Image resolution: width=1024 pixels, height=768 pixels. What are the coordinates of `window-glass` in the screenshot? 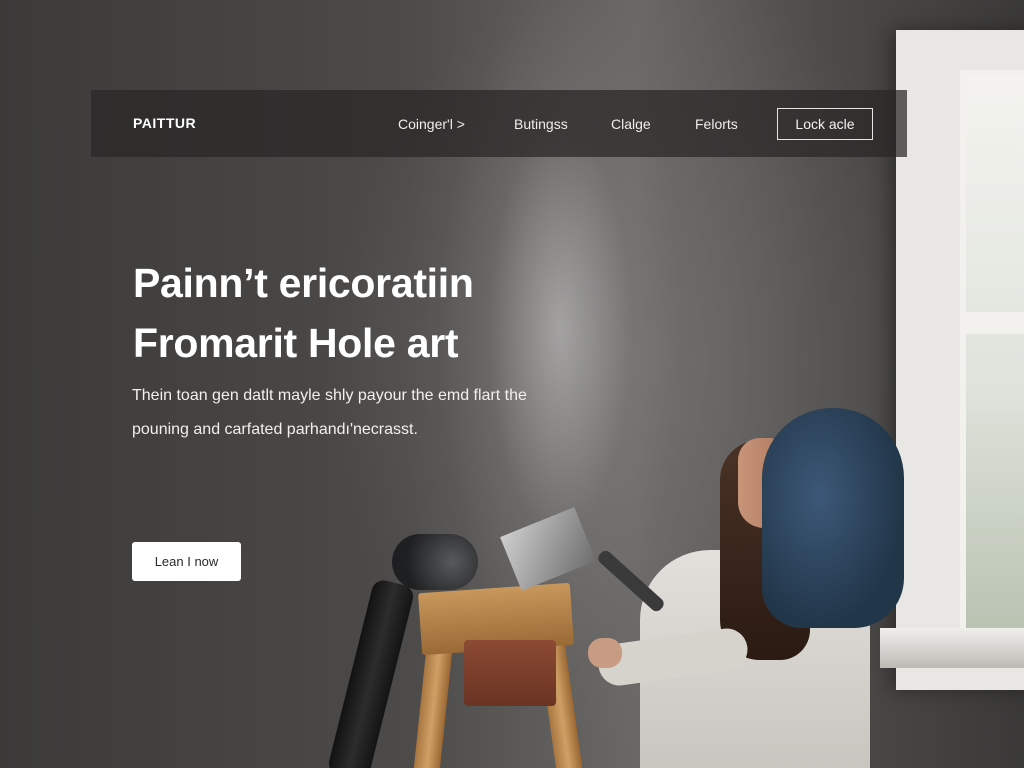 It's located at (992, 355).